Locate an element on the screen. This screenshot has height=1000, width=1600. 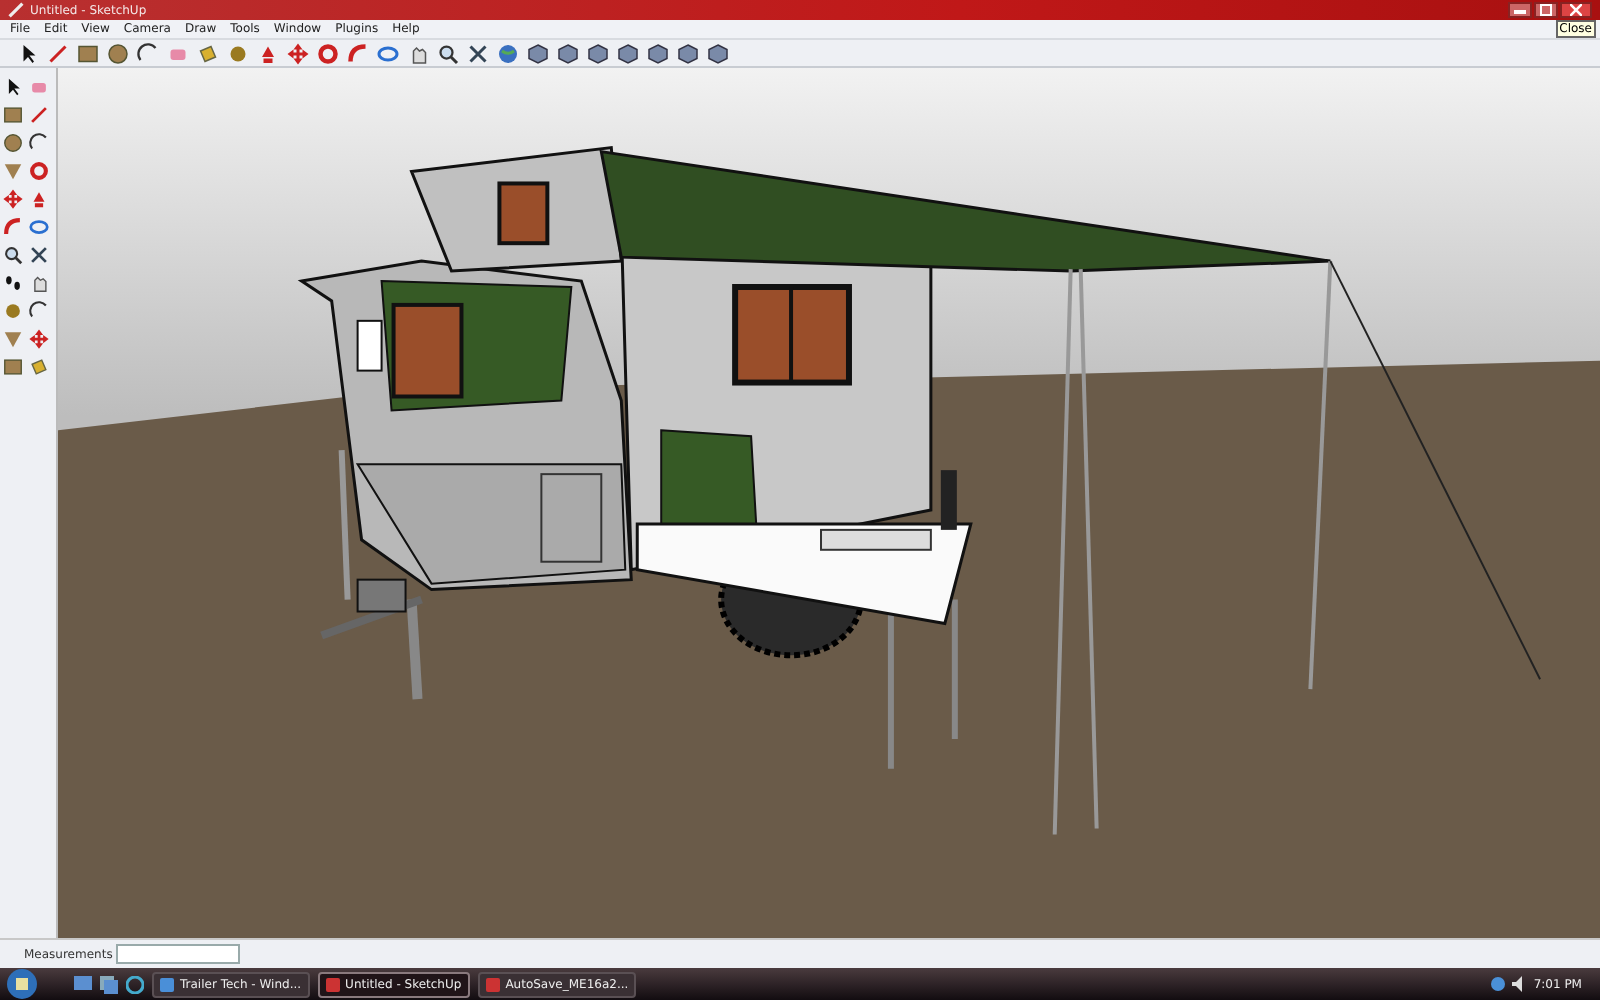
close-button is located at coordinates (1576, 10).